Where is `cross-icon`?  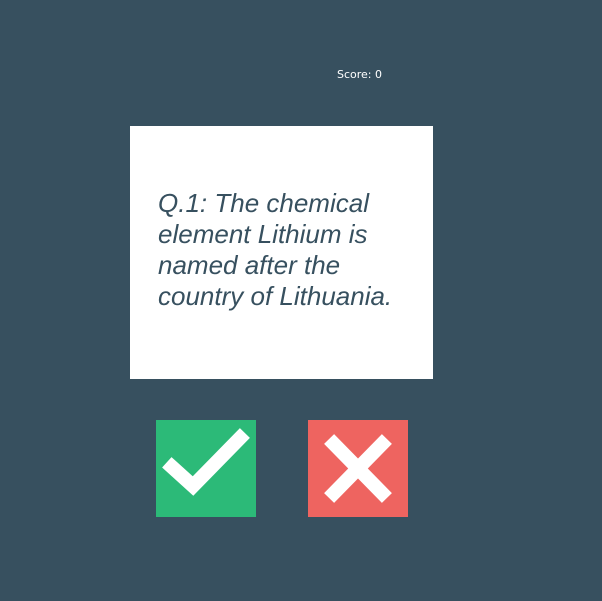
cross-icon is located at coordinates (358, 468).